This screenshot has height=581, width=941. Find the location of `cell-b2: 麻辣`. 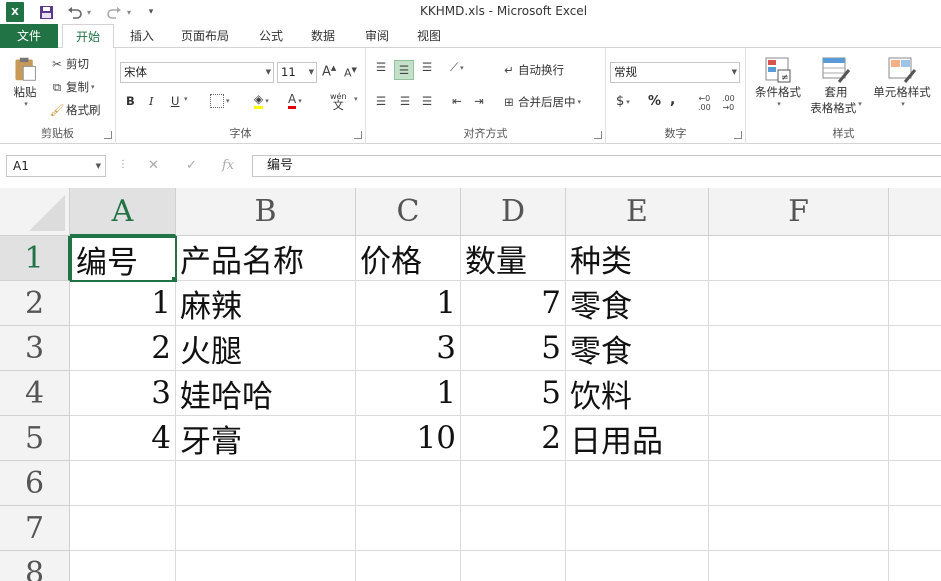

cell-b2: 麻辣 is located at coordinates (266, 303).